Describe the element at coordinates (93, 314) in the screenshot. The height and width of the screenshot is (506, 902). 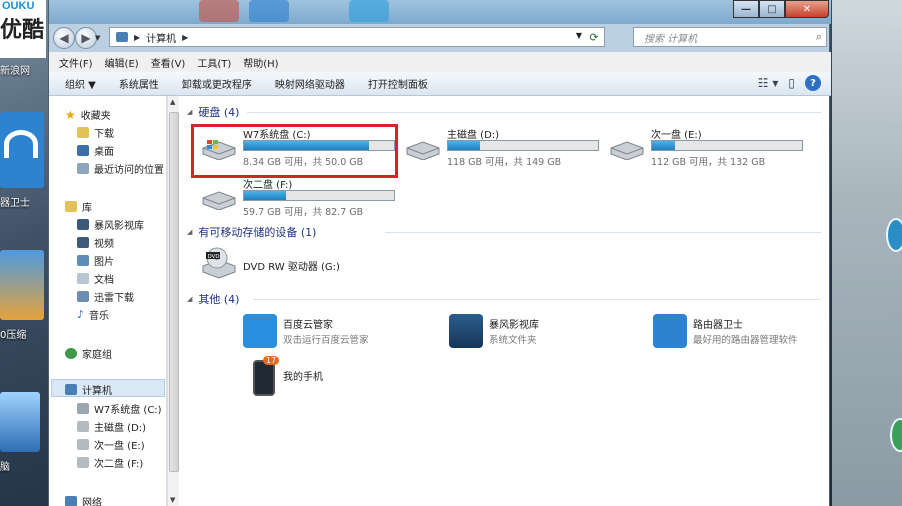
I see `sidebar-item-music: ♪ 音乐` at that location.